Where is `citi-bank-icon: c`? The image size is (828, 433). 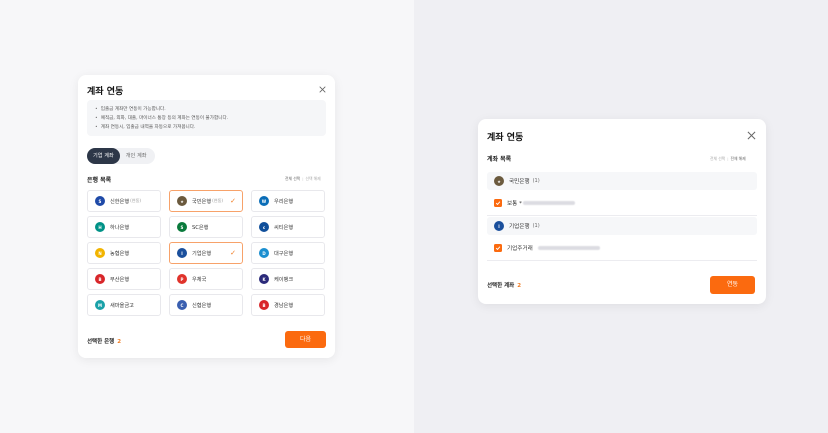
citi-bank-icon: c is located at coordinates (264, 227).